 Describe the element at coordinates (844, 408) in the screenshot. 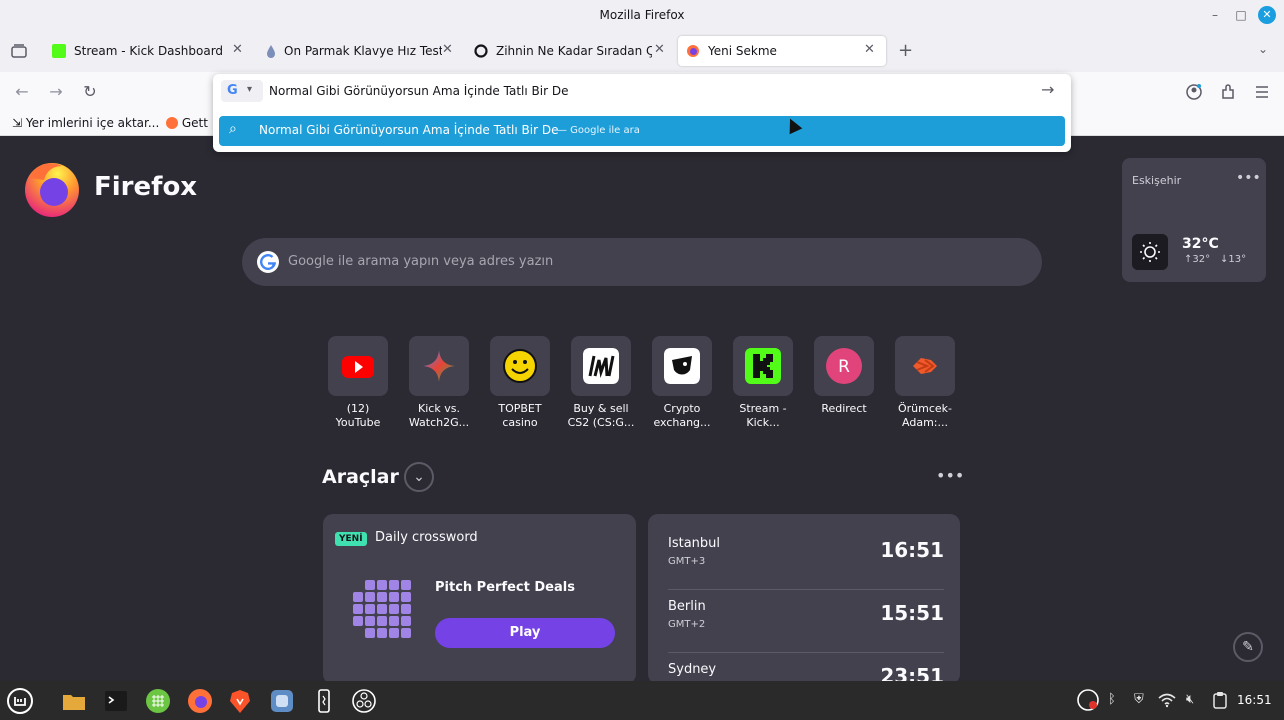

I see `shortcut-label: Redirect` at that location.